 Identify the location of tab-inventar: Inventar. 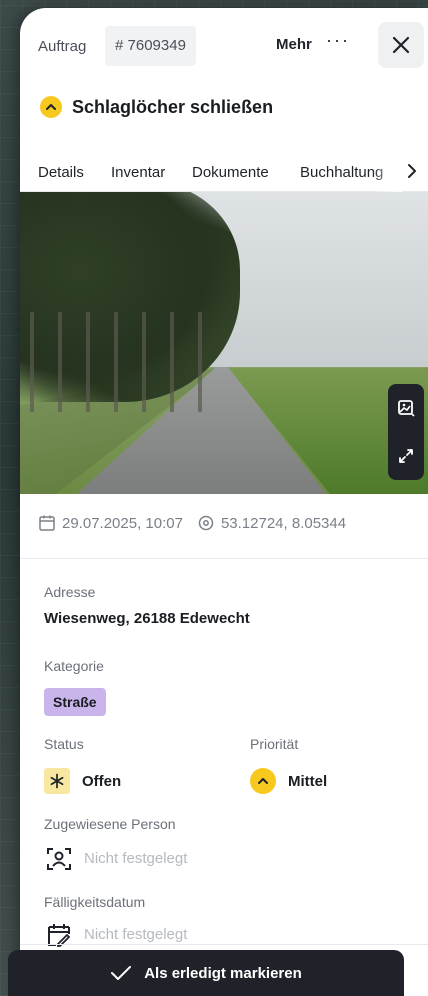
(138, 172).